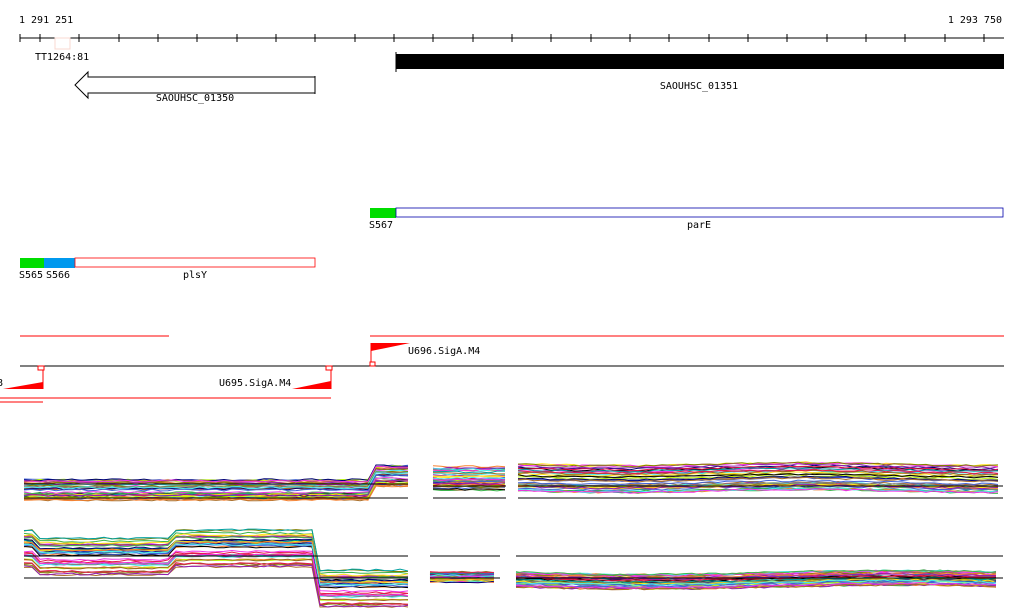 This screenshot has width=1024, height=611. I want to click on promoter-U696: U696.SigA.M4, so click(424, 355).